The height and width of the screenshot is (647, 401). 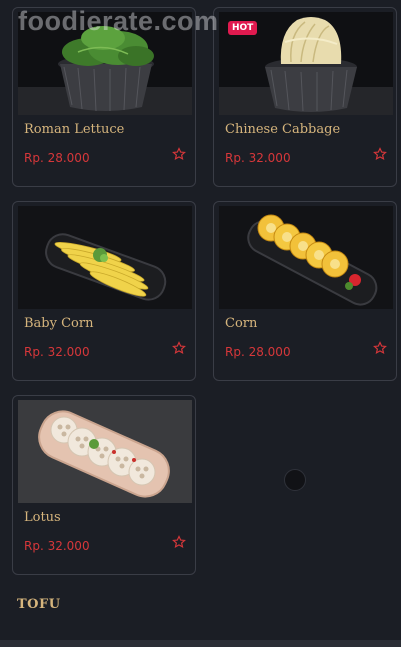 I want to click on item-photo: HOT, so click(x=306, y=63).